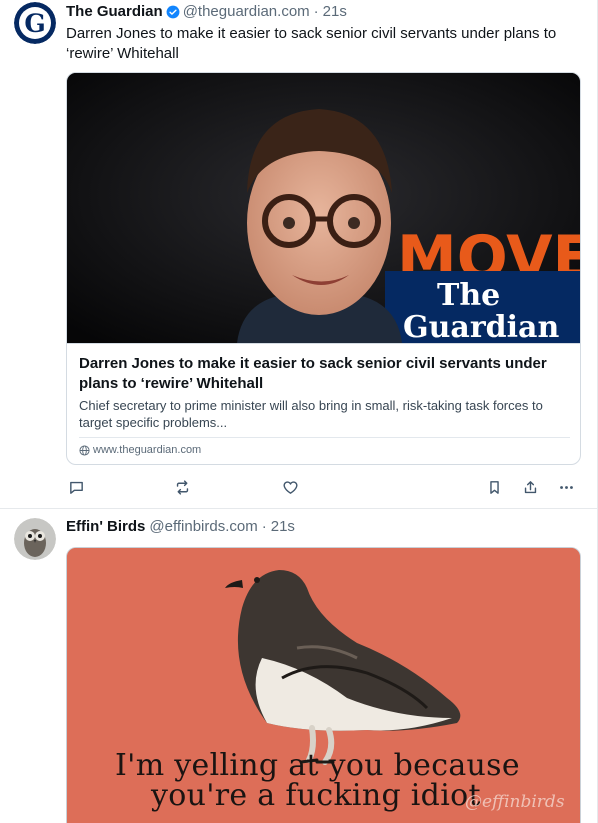 Image resolution: width=598 pixels, height=823 pixels. I want to click on reply-icon, so click(76, 487).